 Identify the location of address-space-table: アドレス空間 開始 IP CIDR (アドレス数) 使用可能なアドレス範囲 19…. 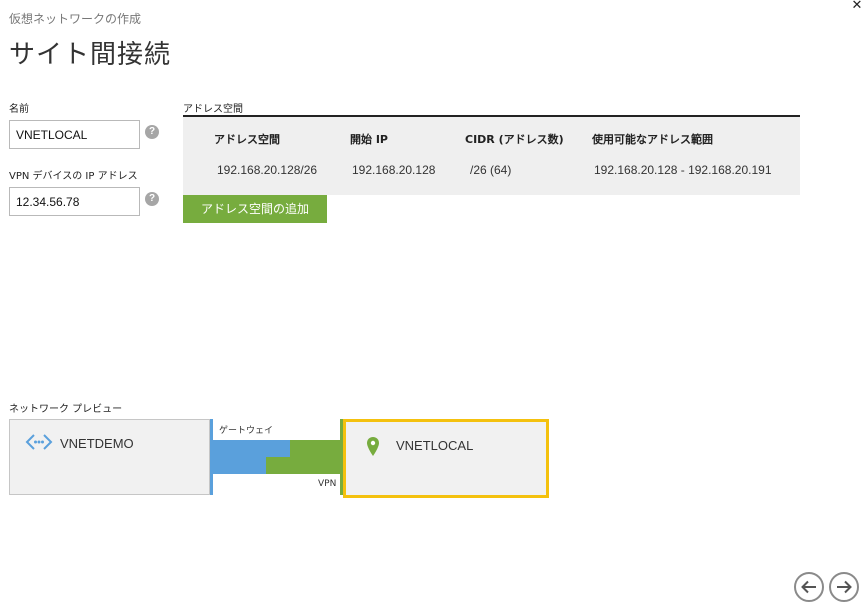
(491, 156).